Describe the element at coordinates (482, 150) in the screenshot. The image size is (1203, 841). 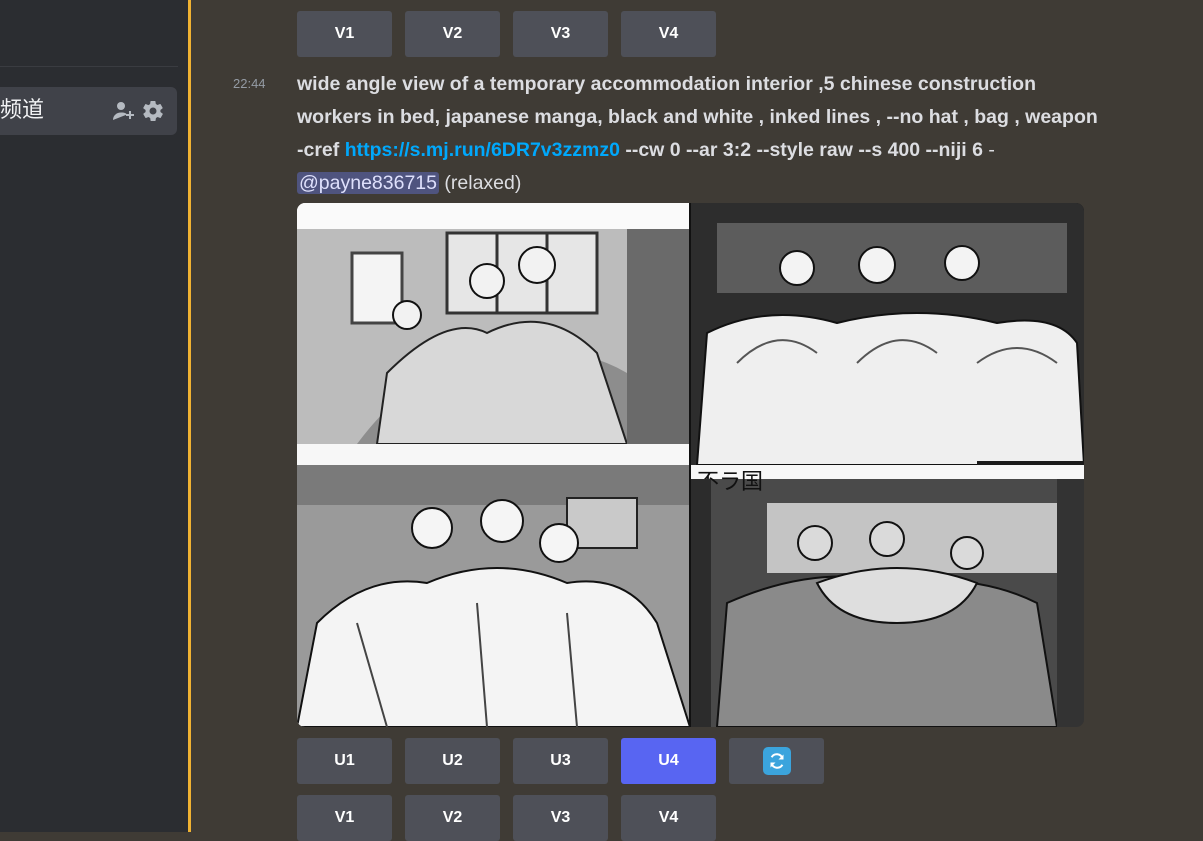
I see `reference-link: https://s.mj.run/6DR7v3zzmz0` at that location.